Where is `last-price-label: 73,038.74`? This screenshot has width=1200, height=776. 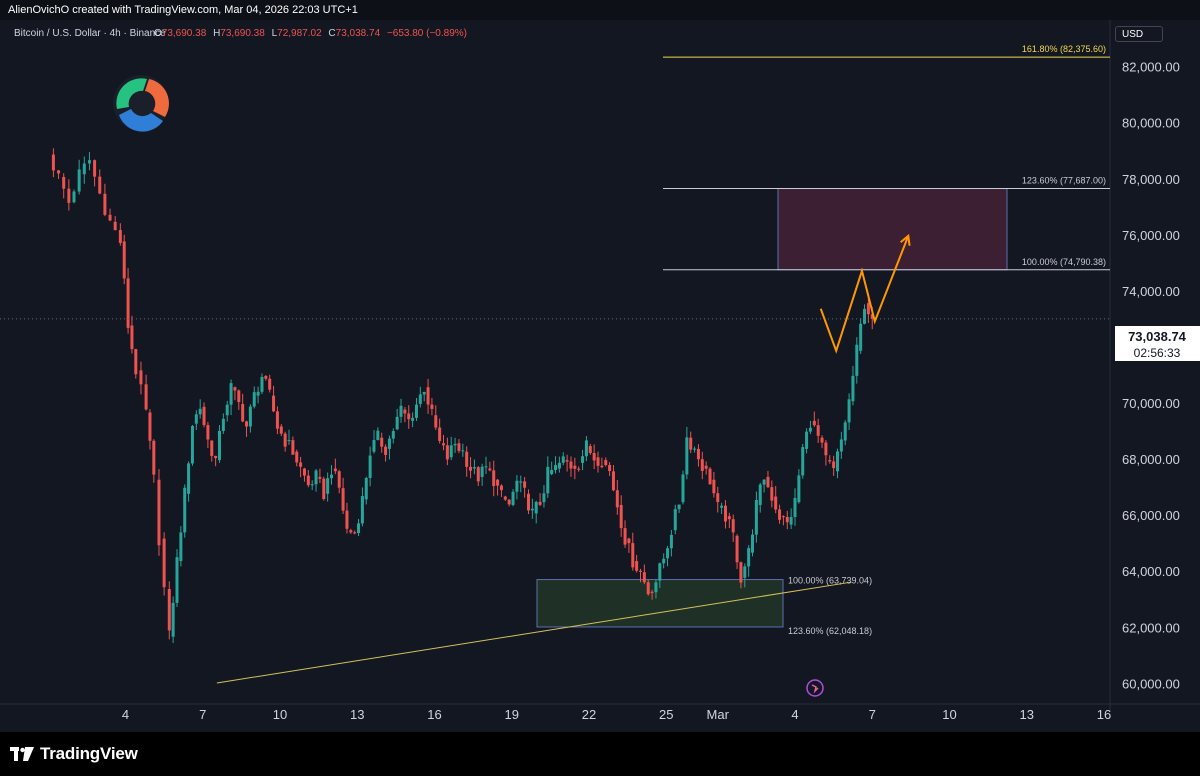 last-price-label: 73,038.74 is located at coordinates (1157, 336).